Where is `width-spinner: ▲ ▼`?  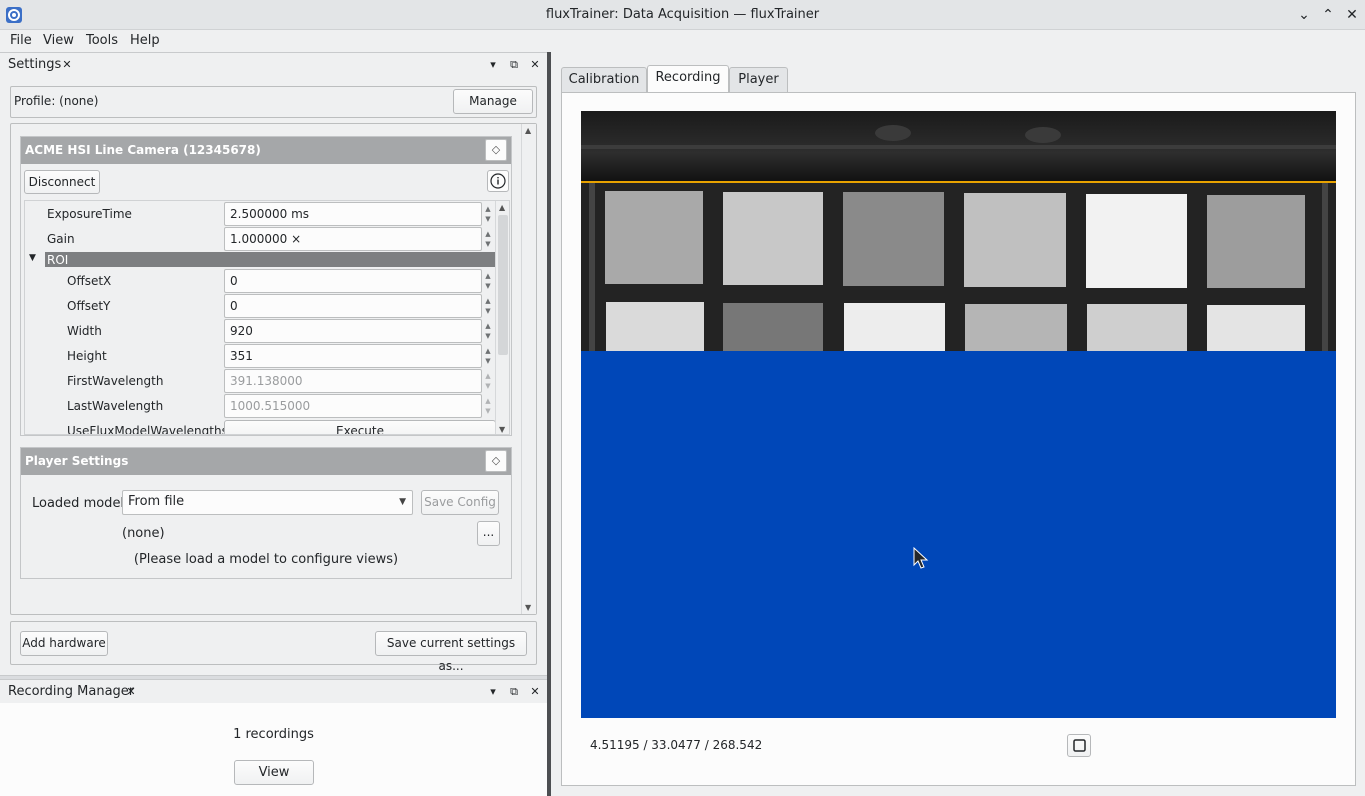
width-spinner: ▲ ▼ is located at coordinates (488, 331).